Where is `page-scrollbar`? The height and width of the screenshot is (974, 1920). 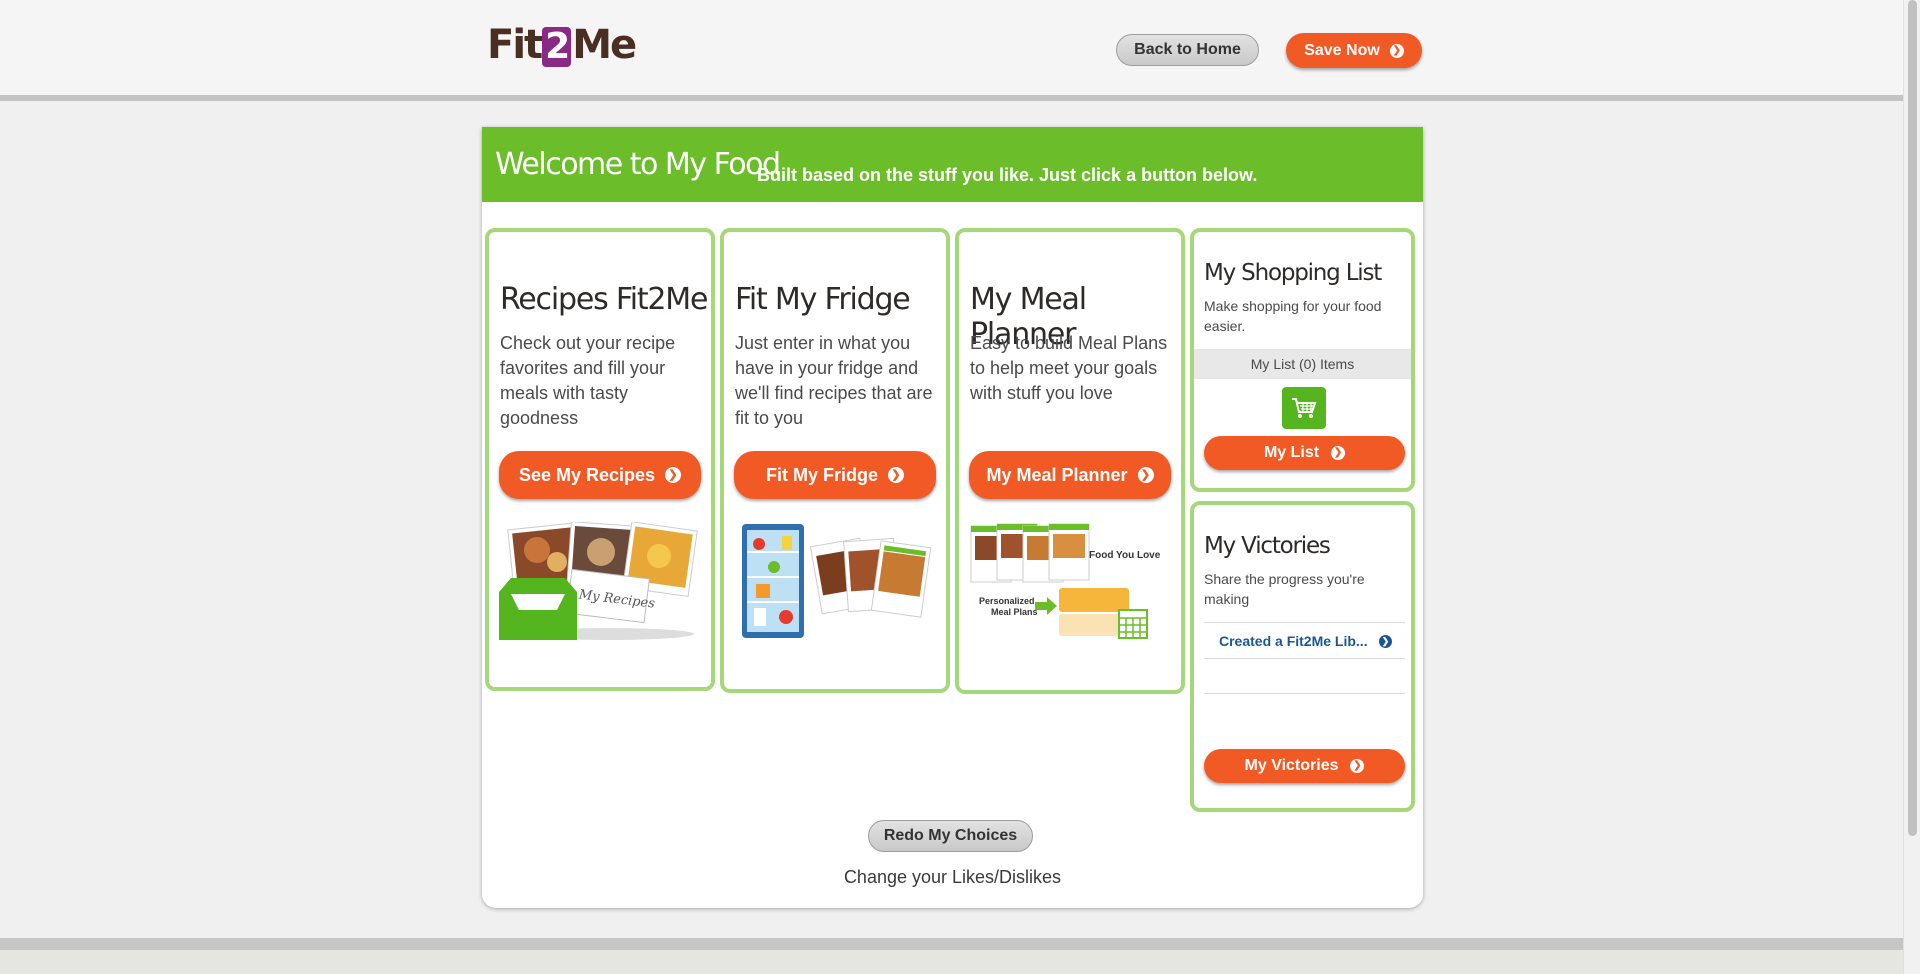
page-scrollbar is located at coordinates (1911, 487).